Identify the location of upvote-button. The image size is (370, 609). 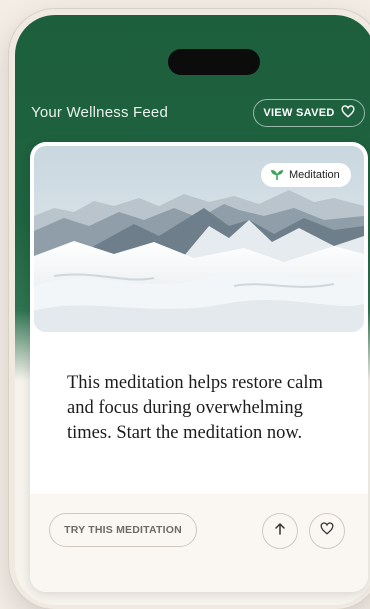
(280, 531).